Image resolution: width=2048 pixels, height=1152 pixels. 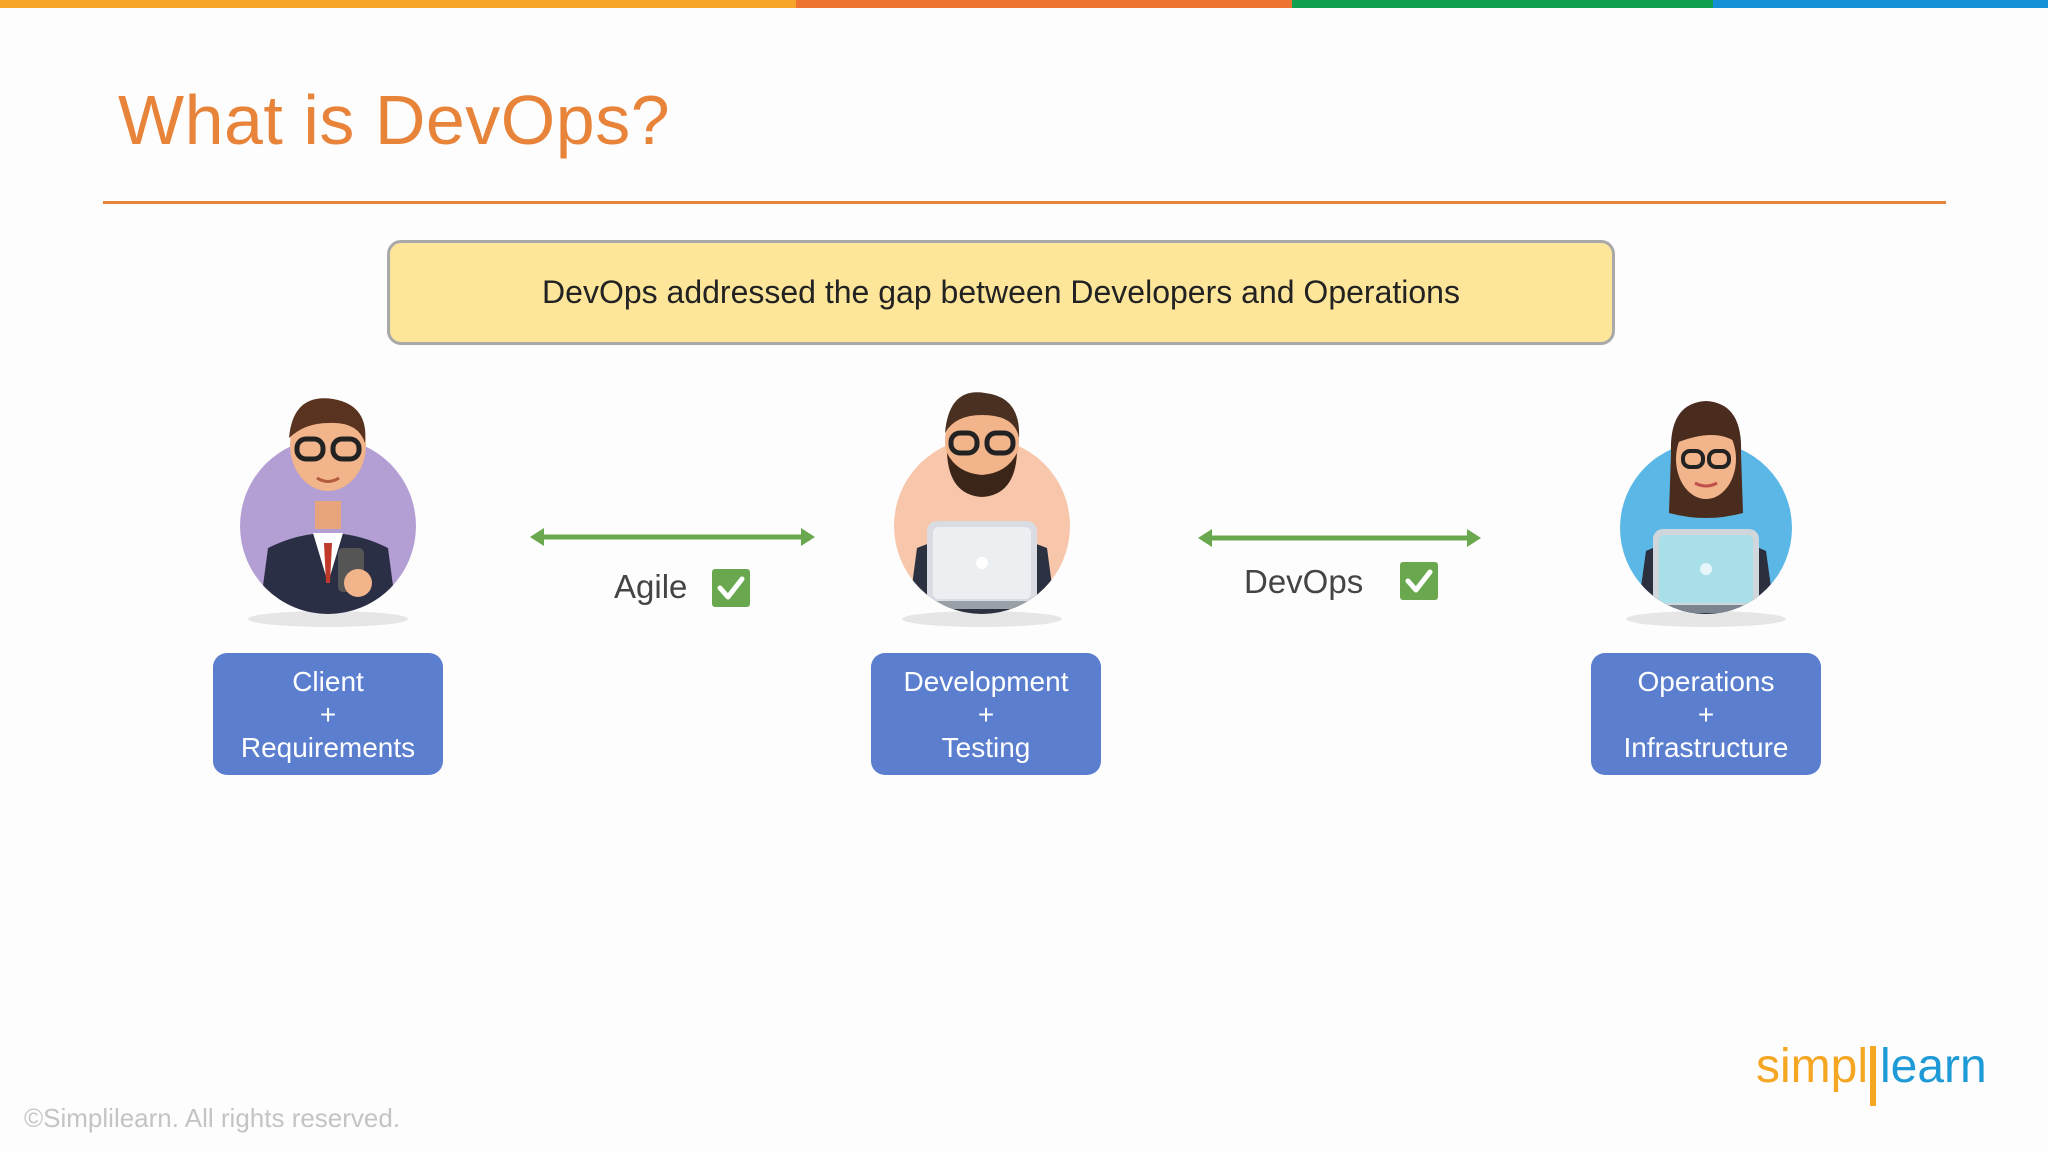 I want to click on role-line-3: Infrastructure, so click(x=1706, y=747).